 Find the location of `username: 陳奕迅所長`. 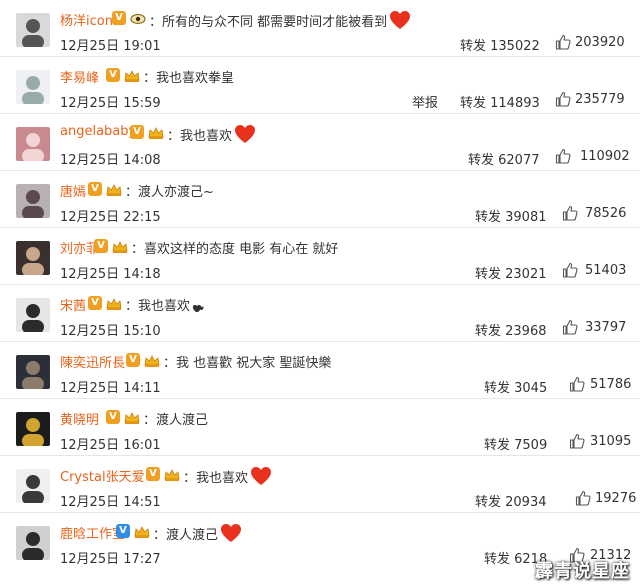

username: 陳奕迅所長 is located at coordinates (92, 361).